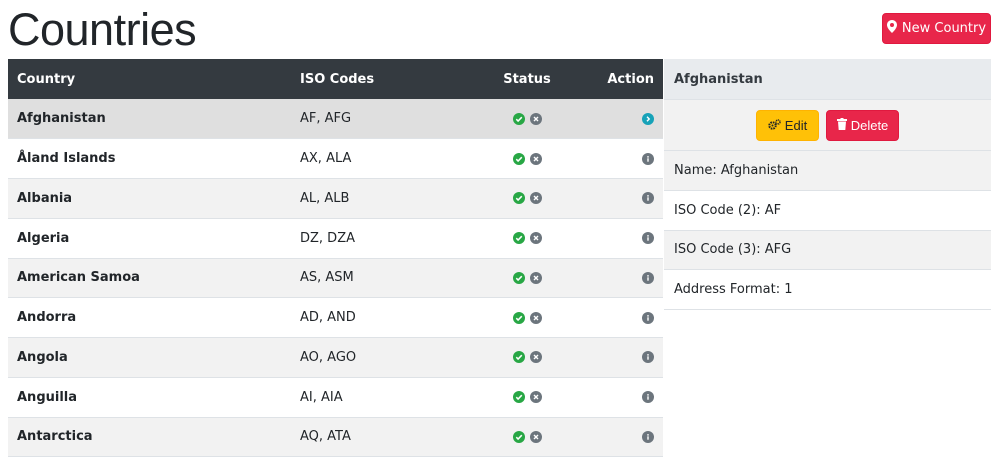 This screenshot has height=460, width=1000. Describe the element at coordinates (78, 278) in the screenshot. I see `country-name: American Samoa` at that location.